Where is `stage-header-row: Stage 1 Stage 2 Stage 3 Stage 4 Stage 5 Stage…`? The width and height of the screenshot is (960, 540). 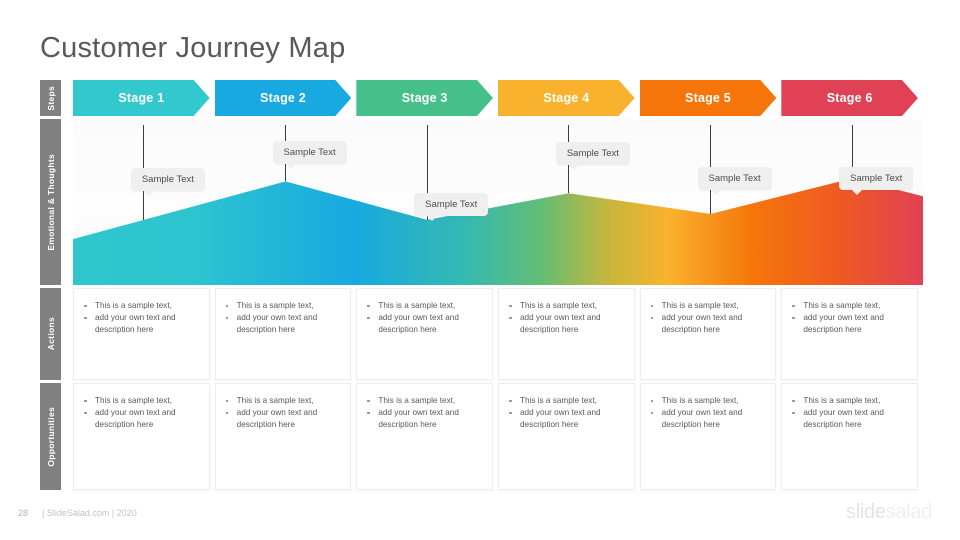 stage-header-row: Stage 1 Stage 2 Stage 3 Stage 4 Stage 5 Stage… is located at coordinates (498, 98).